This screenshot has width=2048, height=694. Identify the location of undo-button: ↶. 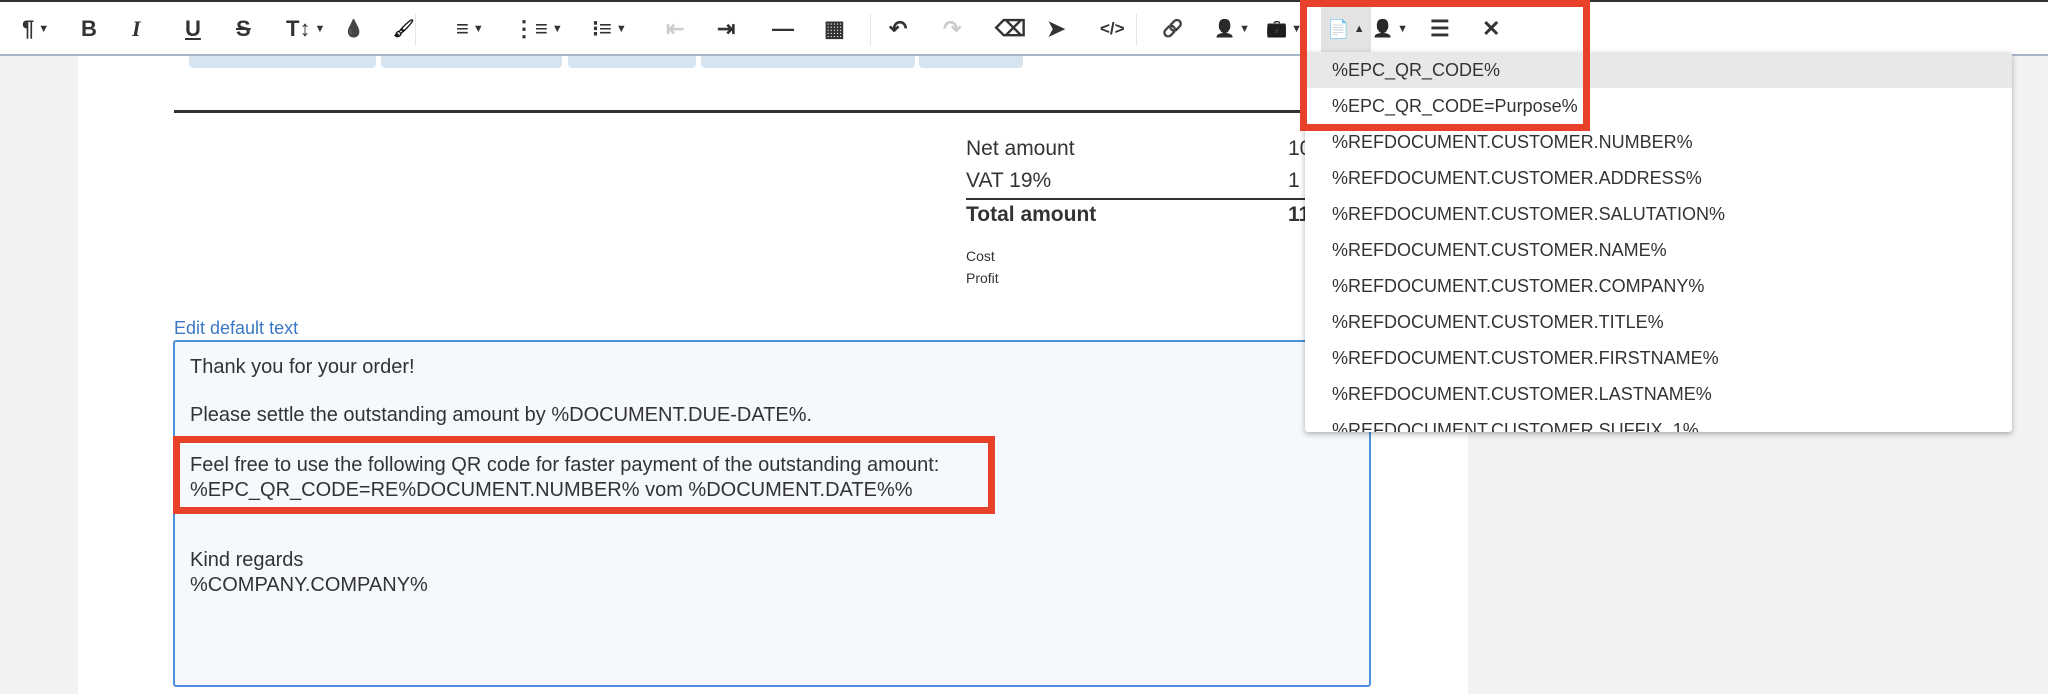
(898, 29).